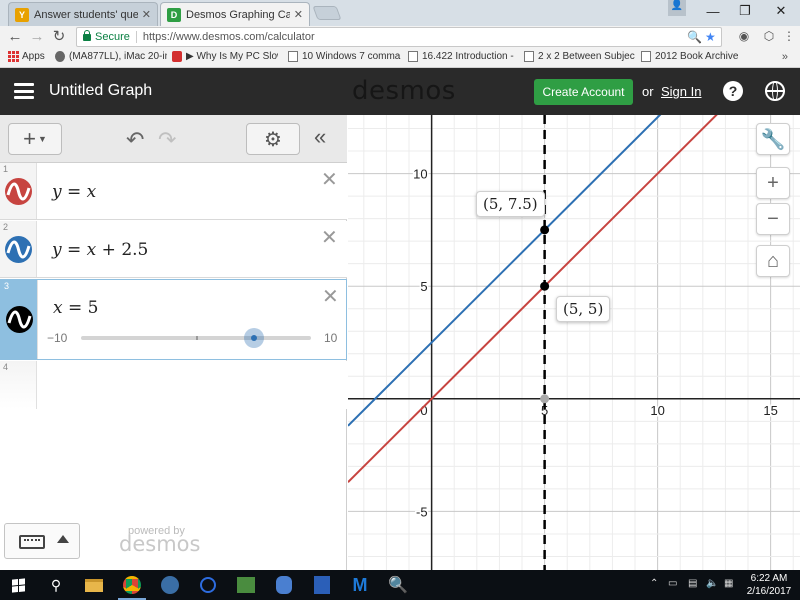  What do you see at coordinates (694, 37) in the screenshot?
I see `zoom-magnifier-icon: 🔍` at bounding box center [694, 37].